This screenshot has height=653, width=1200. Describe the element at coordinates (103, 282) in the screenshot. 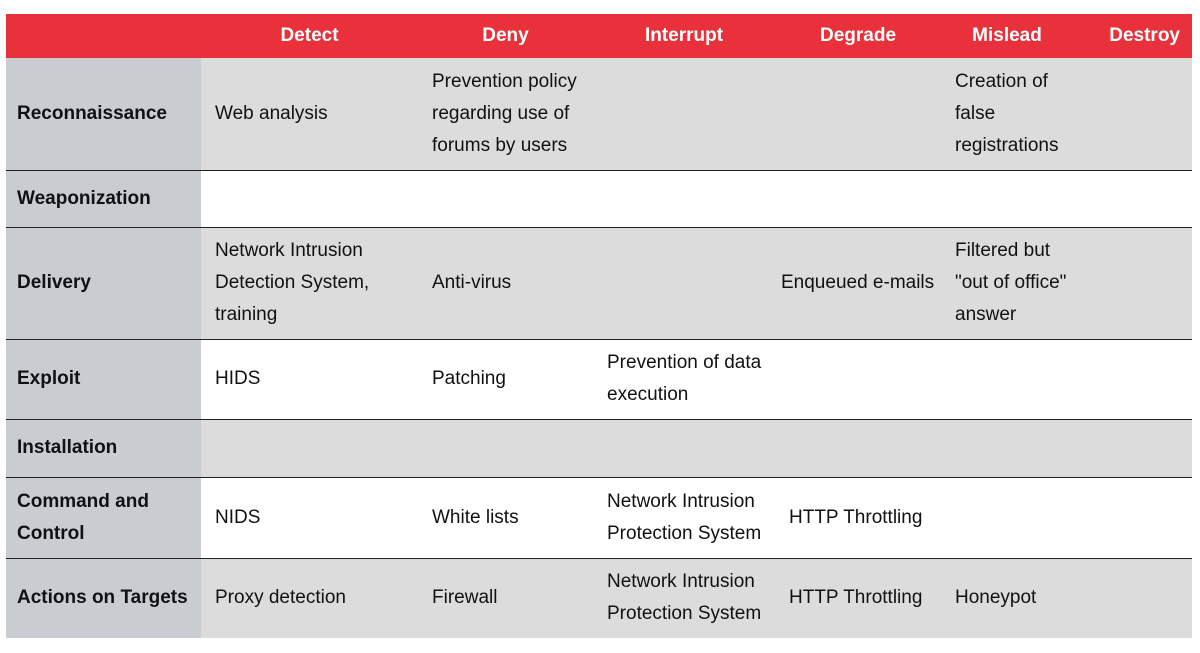

I see `row-phase: Delivery` at that location.